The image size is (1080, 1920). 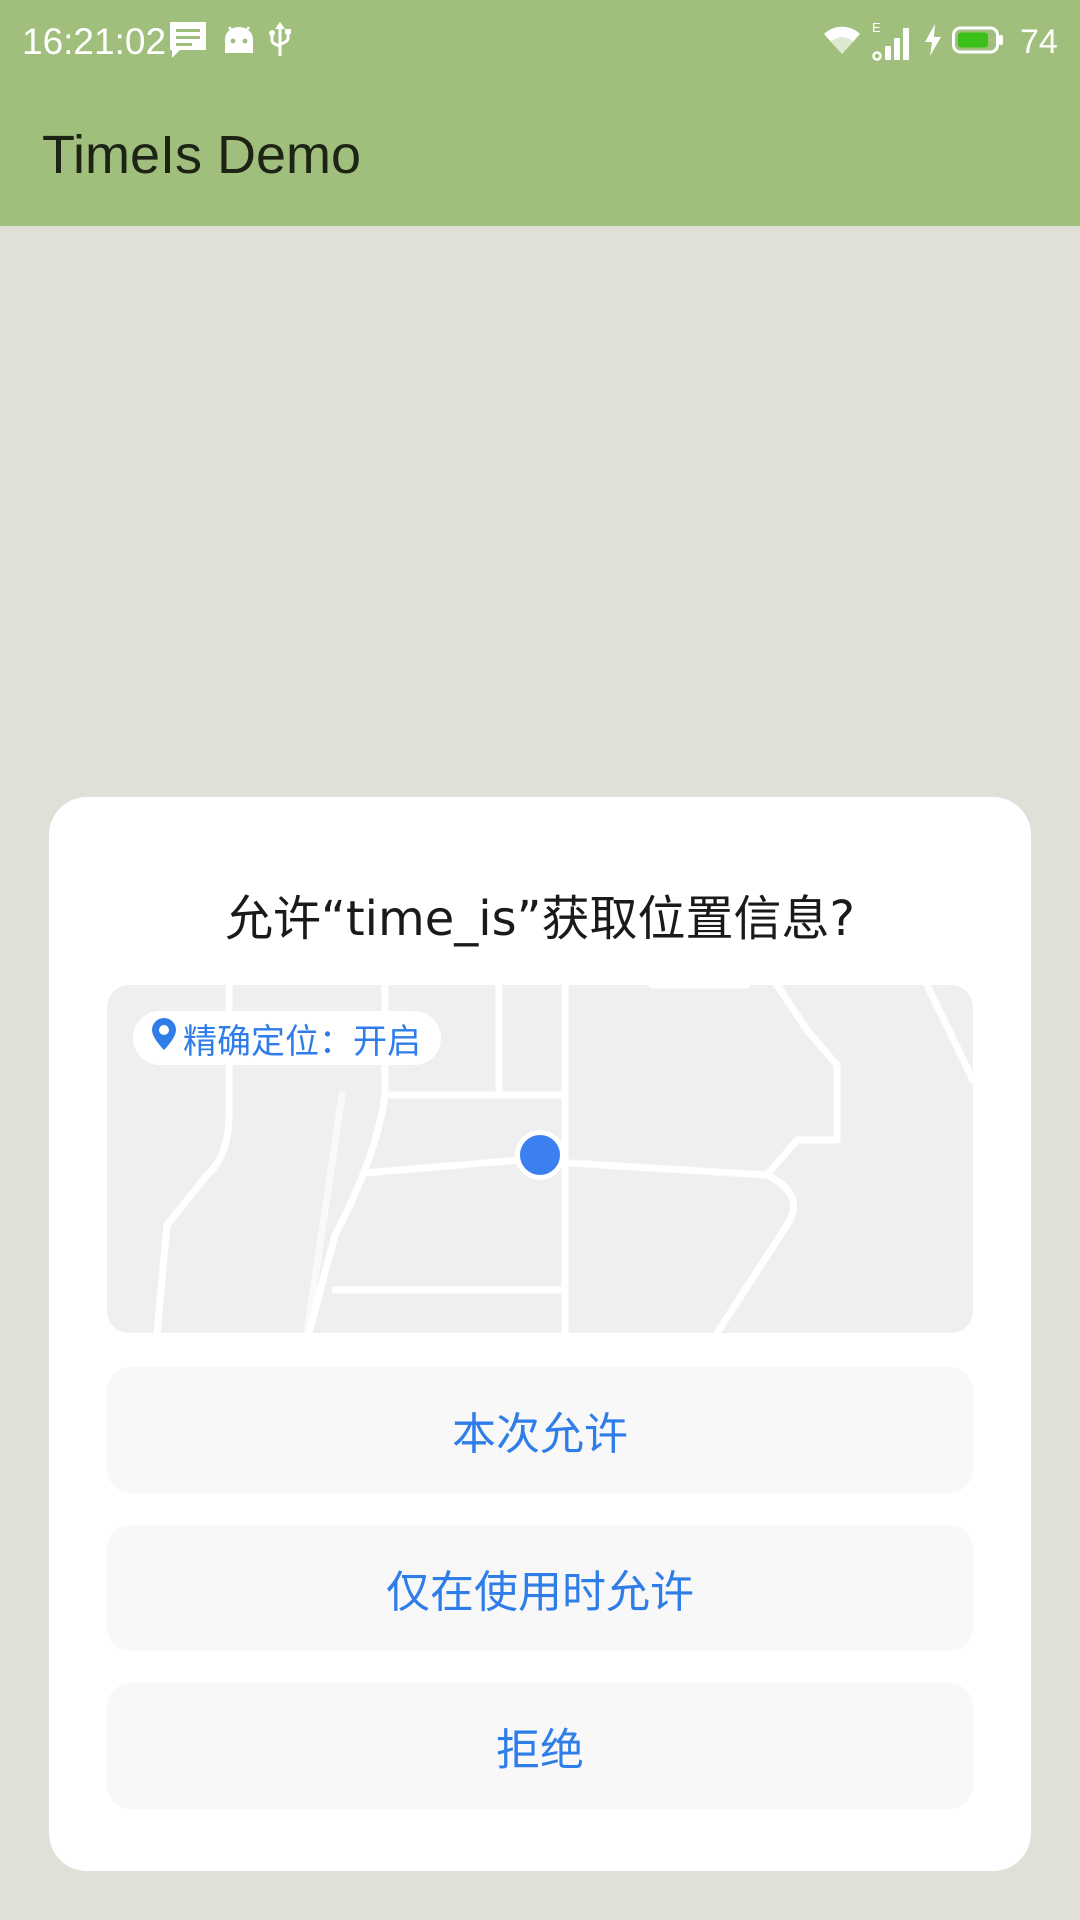 I want to click on network-type-label: E, so click(x=876, y=27).